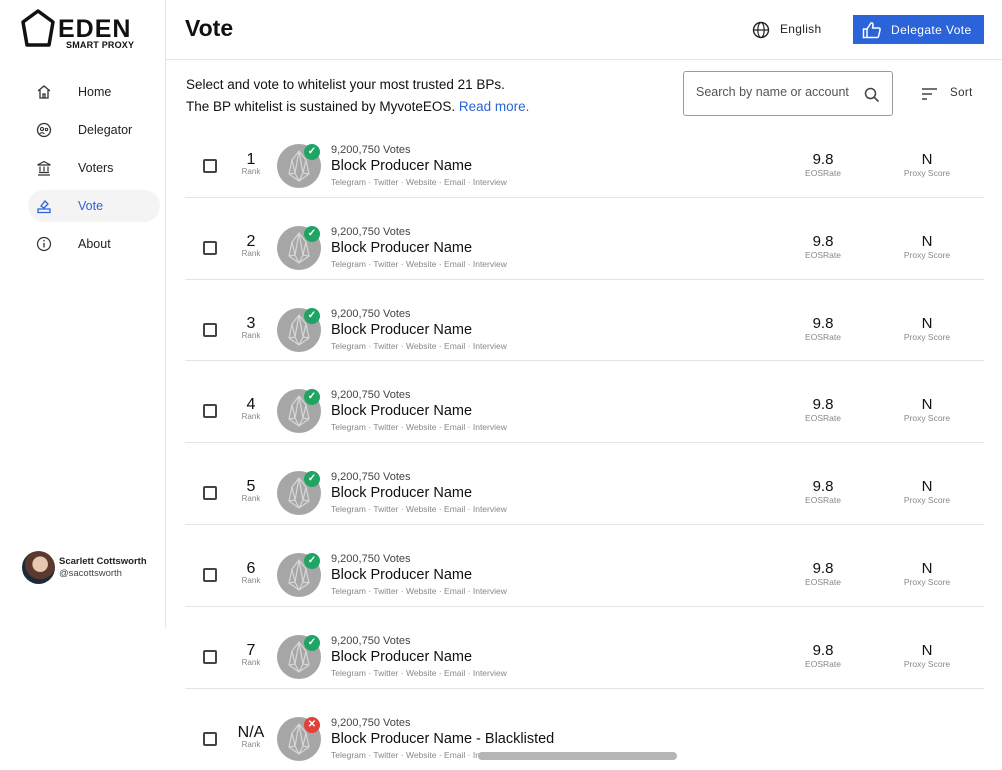  Describe the element at coordinates (44, 244) in the screenshot. I see `info-icon` at that location.